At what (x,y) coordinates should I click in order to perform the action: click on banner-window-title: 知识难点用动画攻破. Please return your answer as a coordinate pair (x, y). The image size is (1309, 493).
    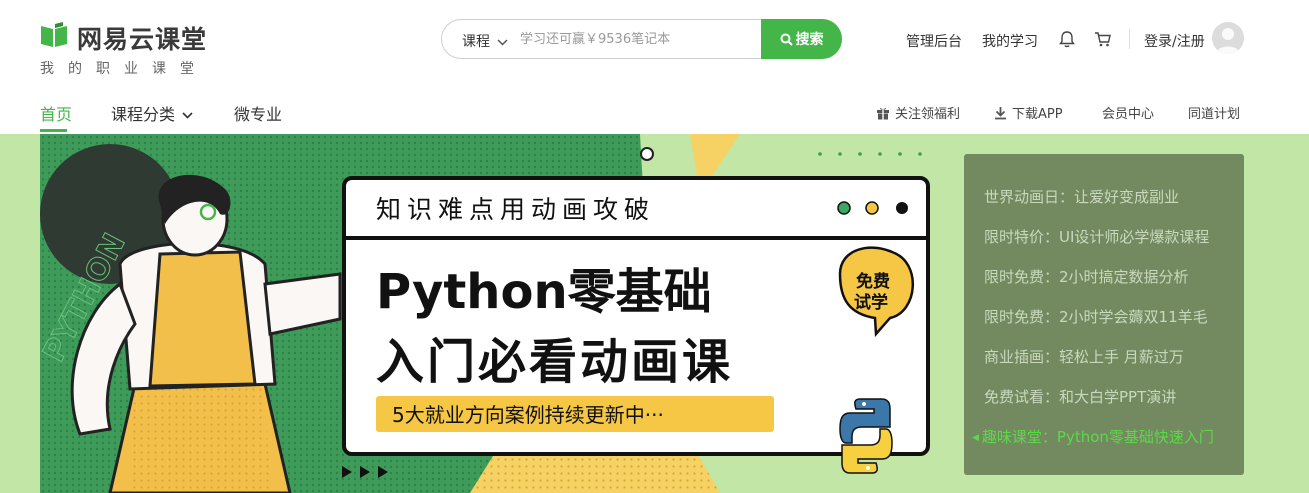
    Looking at the image, I should click on (515, 209).